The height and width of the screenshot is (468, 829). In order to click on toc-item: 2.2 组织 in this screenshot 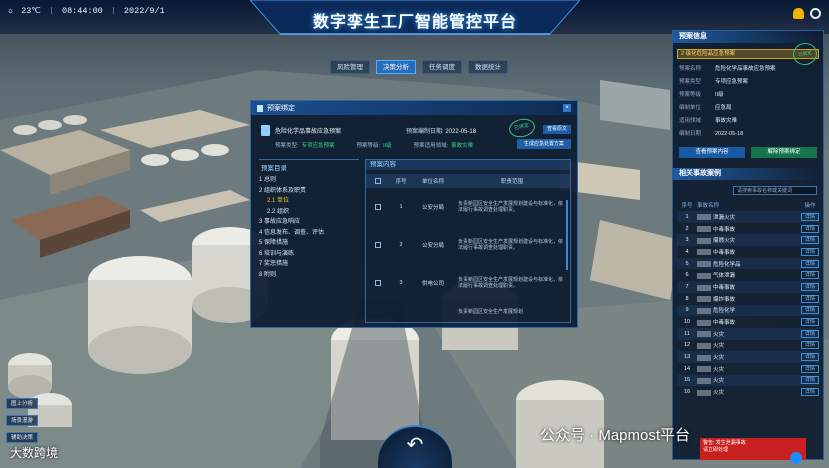, I will do `click(309, 212)`.